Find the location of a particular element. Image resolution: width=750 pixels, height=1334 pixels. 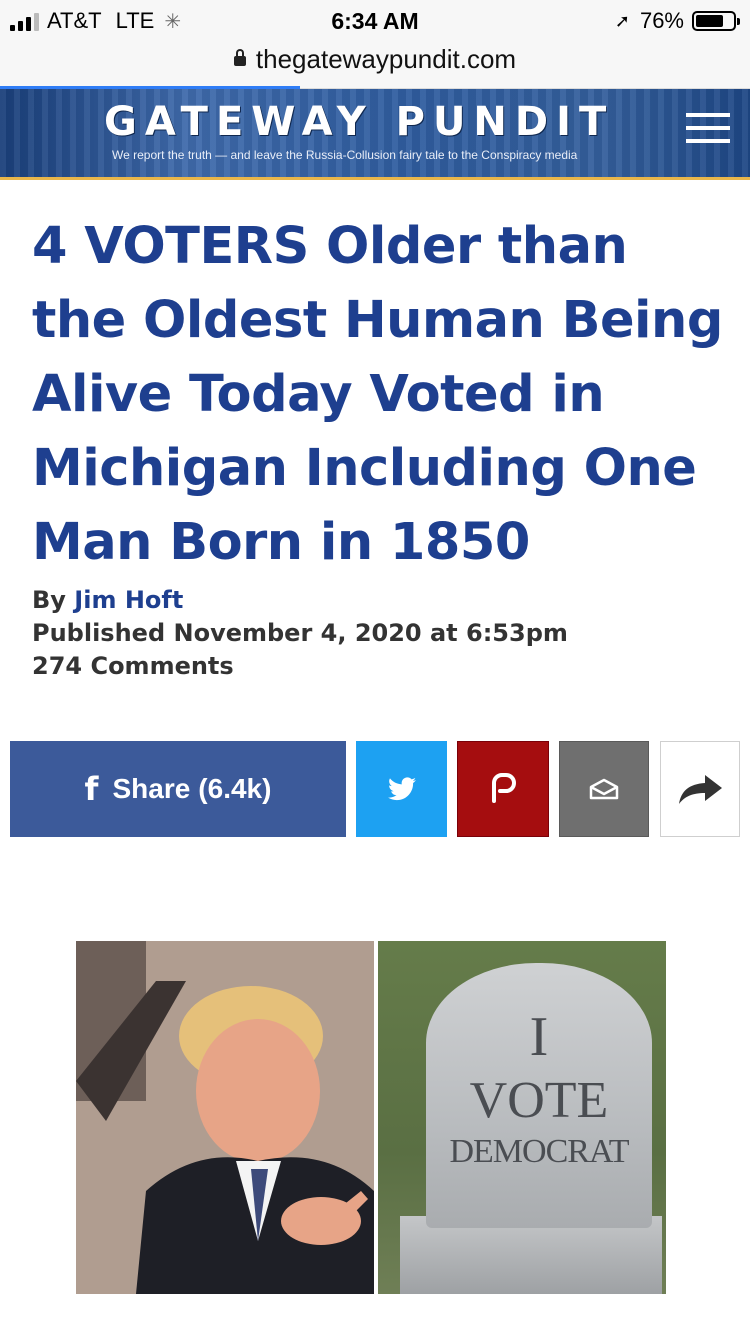

email-share-button is located at coordinates (604, 789).